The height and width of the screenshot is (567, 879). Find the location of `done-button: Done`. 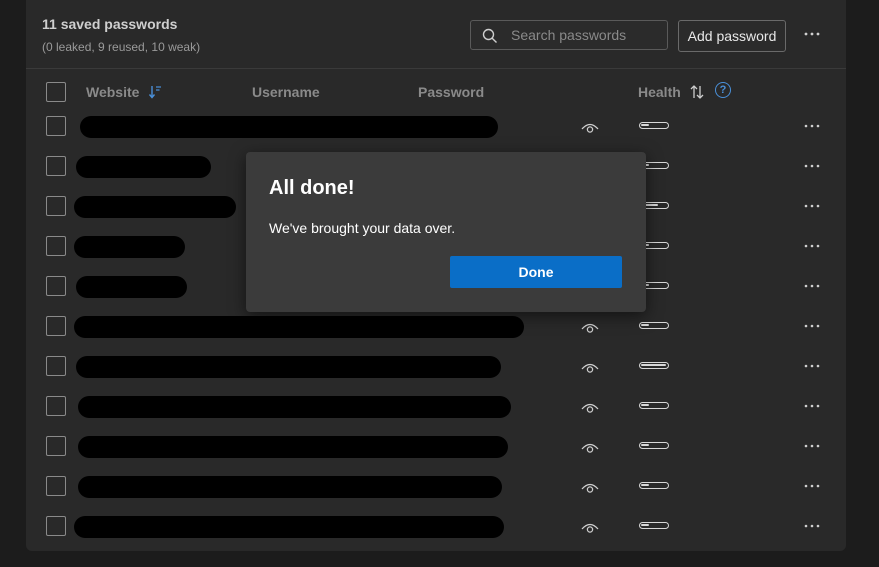

done-button: Done is located at coordinates (536, 272).